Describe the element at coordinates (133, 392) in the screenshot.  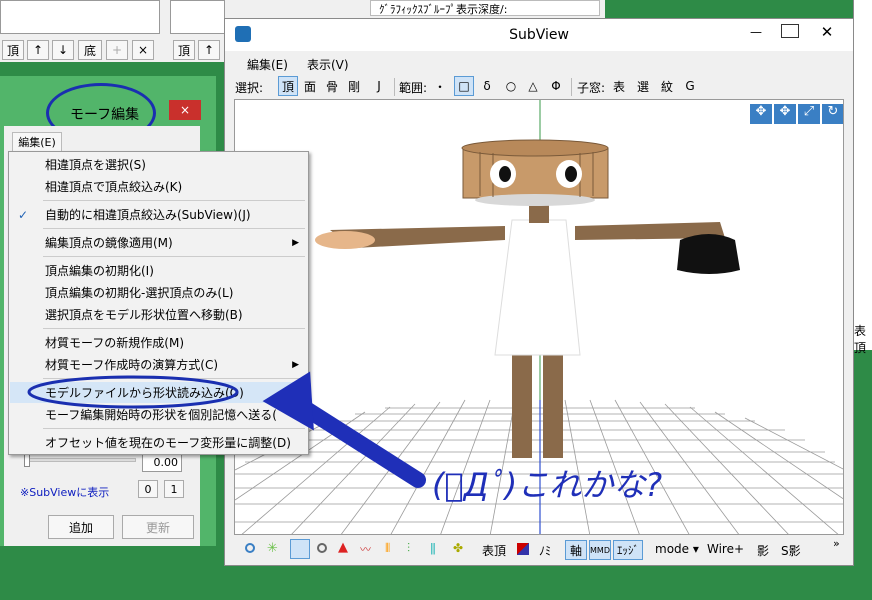
I see `menu-item-circle-annotation` at that location.